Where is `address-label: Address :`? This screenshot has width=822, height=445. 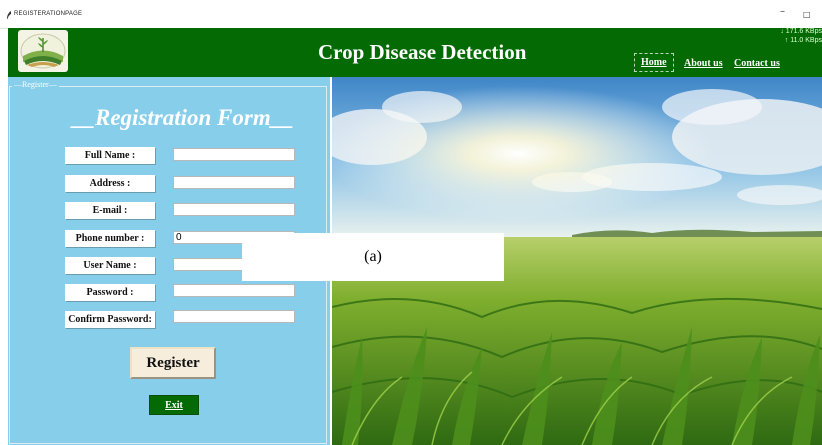
address-label: Address : is located at coordinates (110, 183).